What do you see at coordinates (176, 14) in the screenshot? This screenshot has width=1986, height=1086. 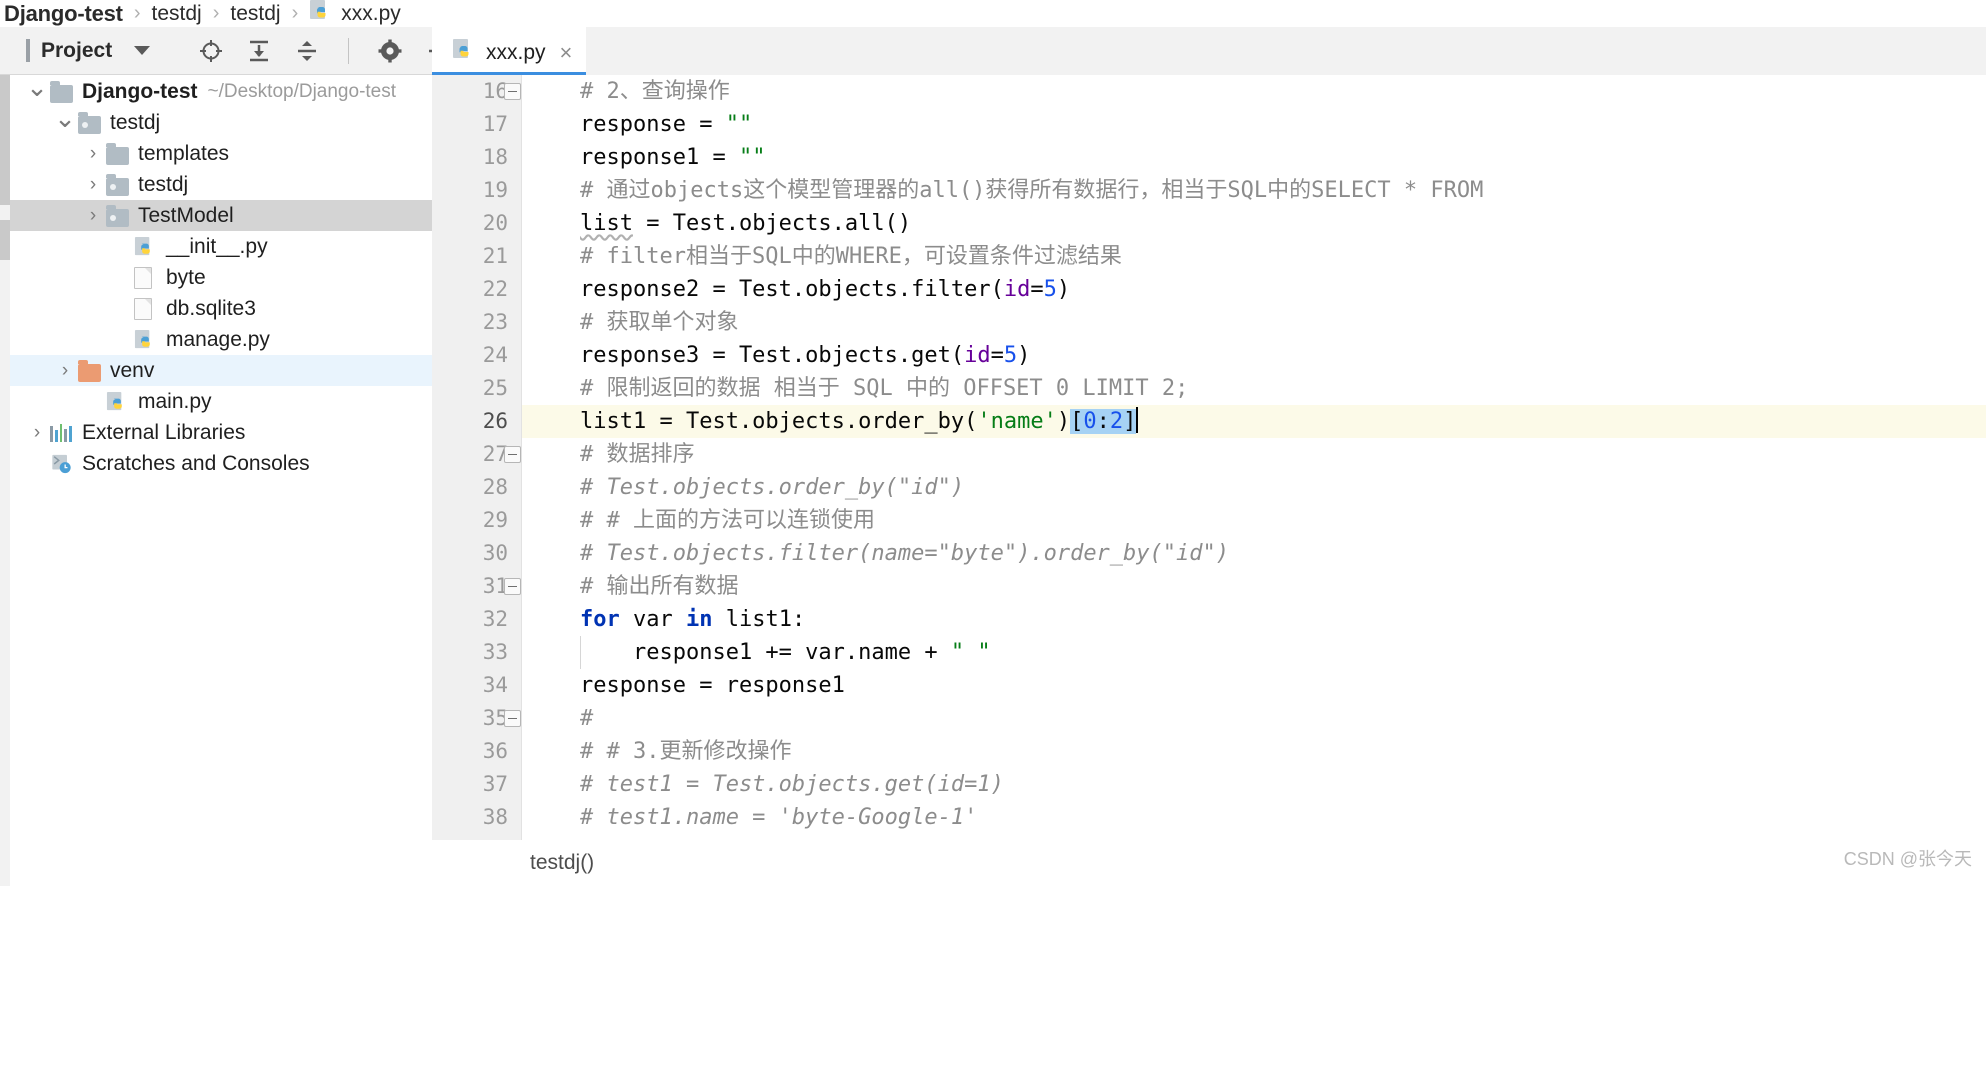 I see `breadcrumb-item-testdj-1: testdj` at bounding box center [176, 14].